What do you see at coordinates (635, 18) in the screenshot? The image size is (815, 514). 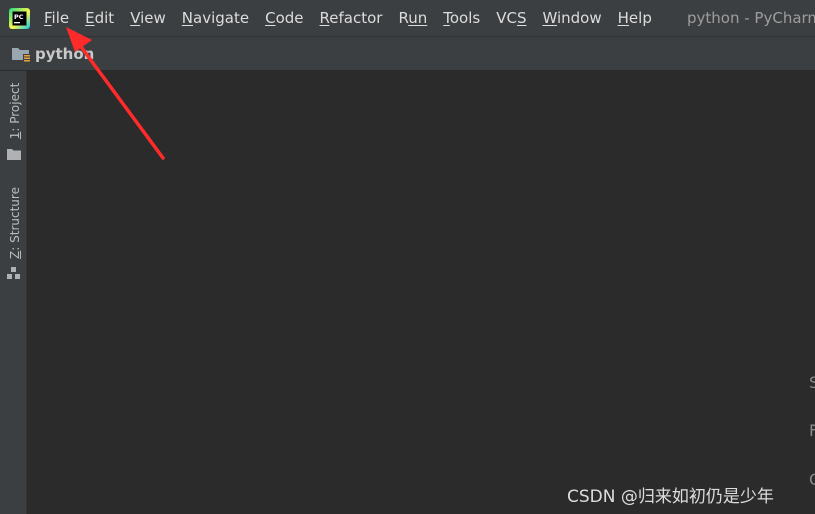 I see `menu-help: Help` at bounding box center [635, 18].